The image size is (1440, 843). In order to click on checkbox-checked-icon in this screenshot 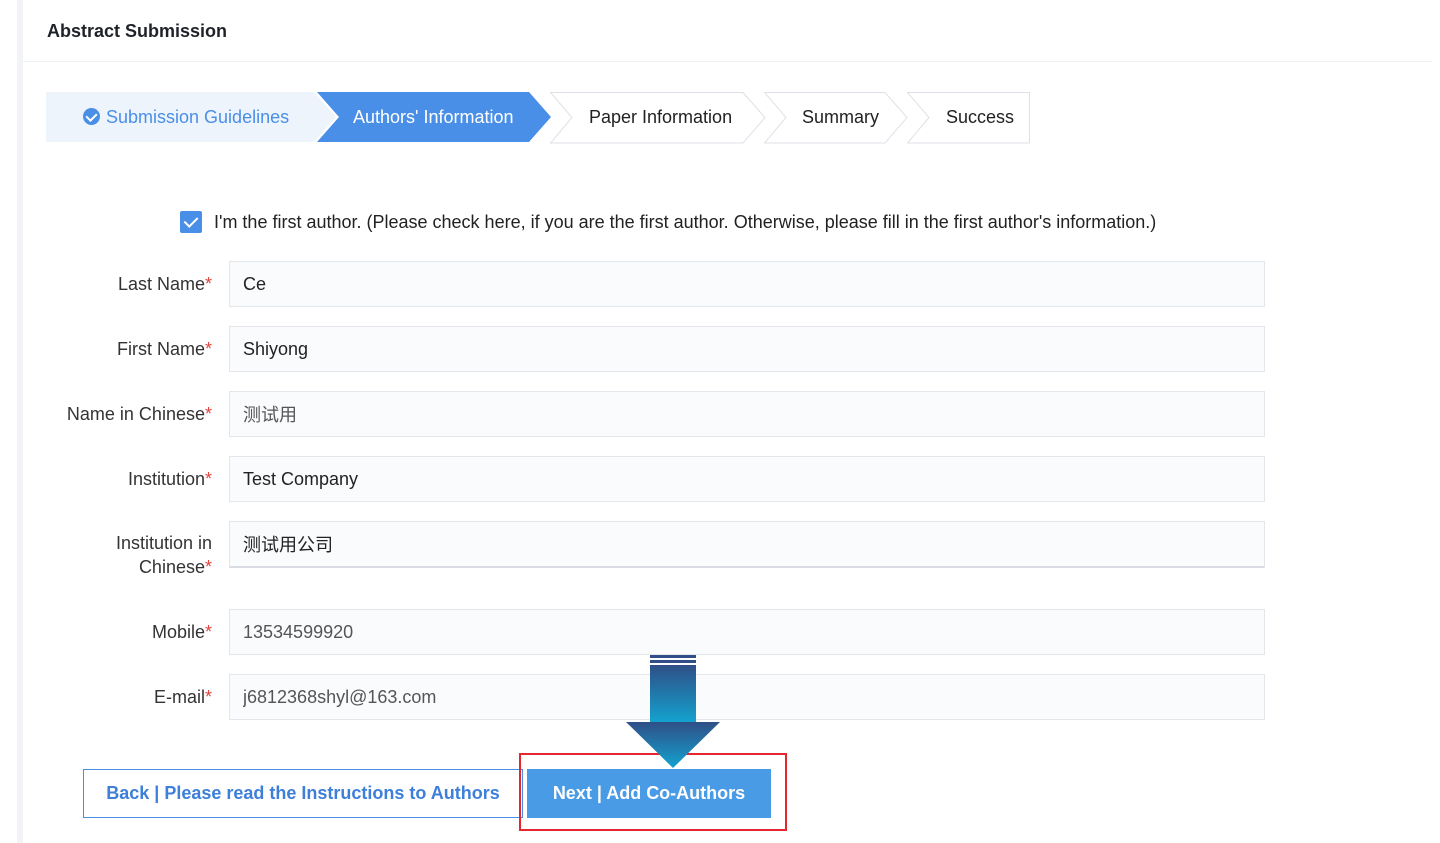, I will do `click(191, 222)`.